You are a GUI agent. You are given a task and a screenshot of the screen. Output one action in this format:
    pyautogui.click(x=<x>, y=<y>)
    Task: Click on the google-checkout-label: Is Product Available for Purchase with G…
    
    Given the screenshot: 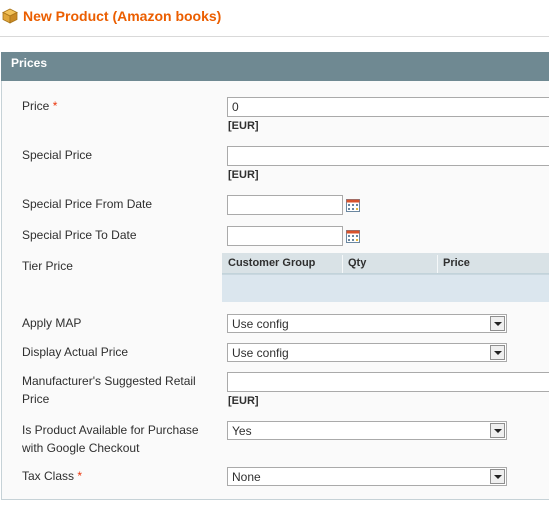 What is the action you would take?
    pyautogui.click(x=110, y=439)
    